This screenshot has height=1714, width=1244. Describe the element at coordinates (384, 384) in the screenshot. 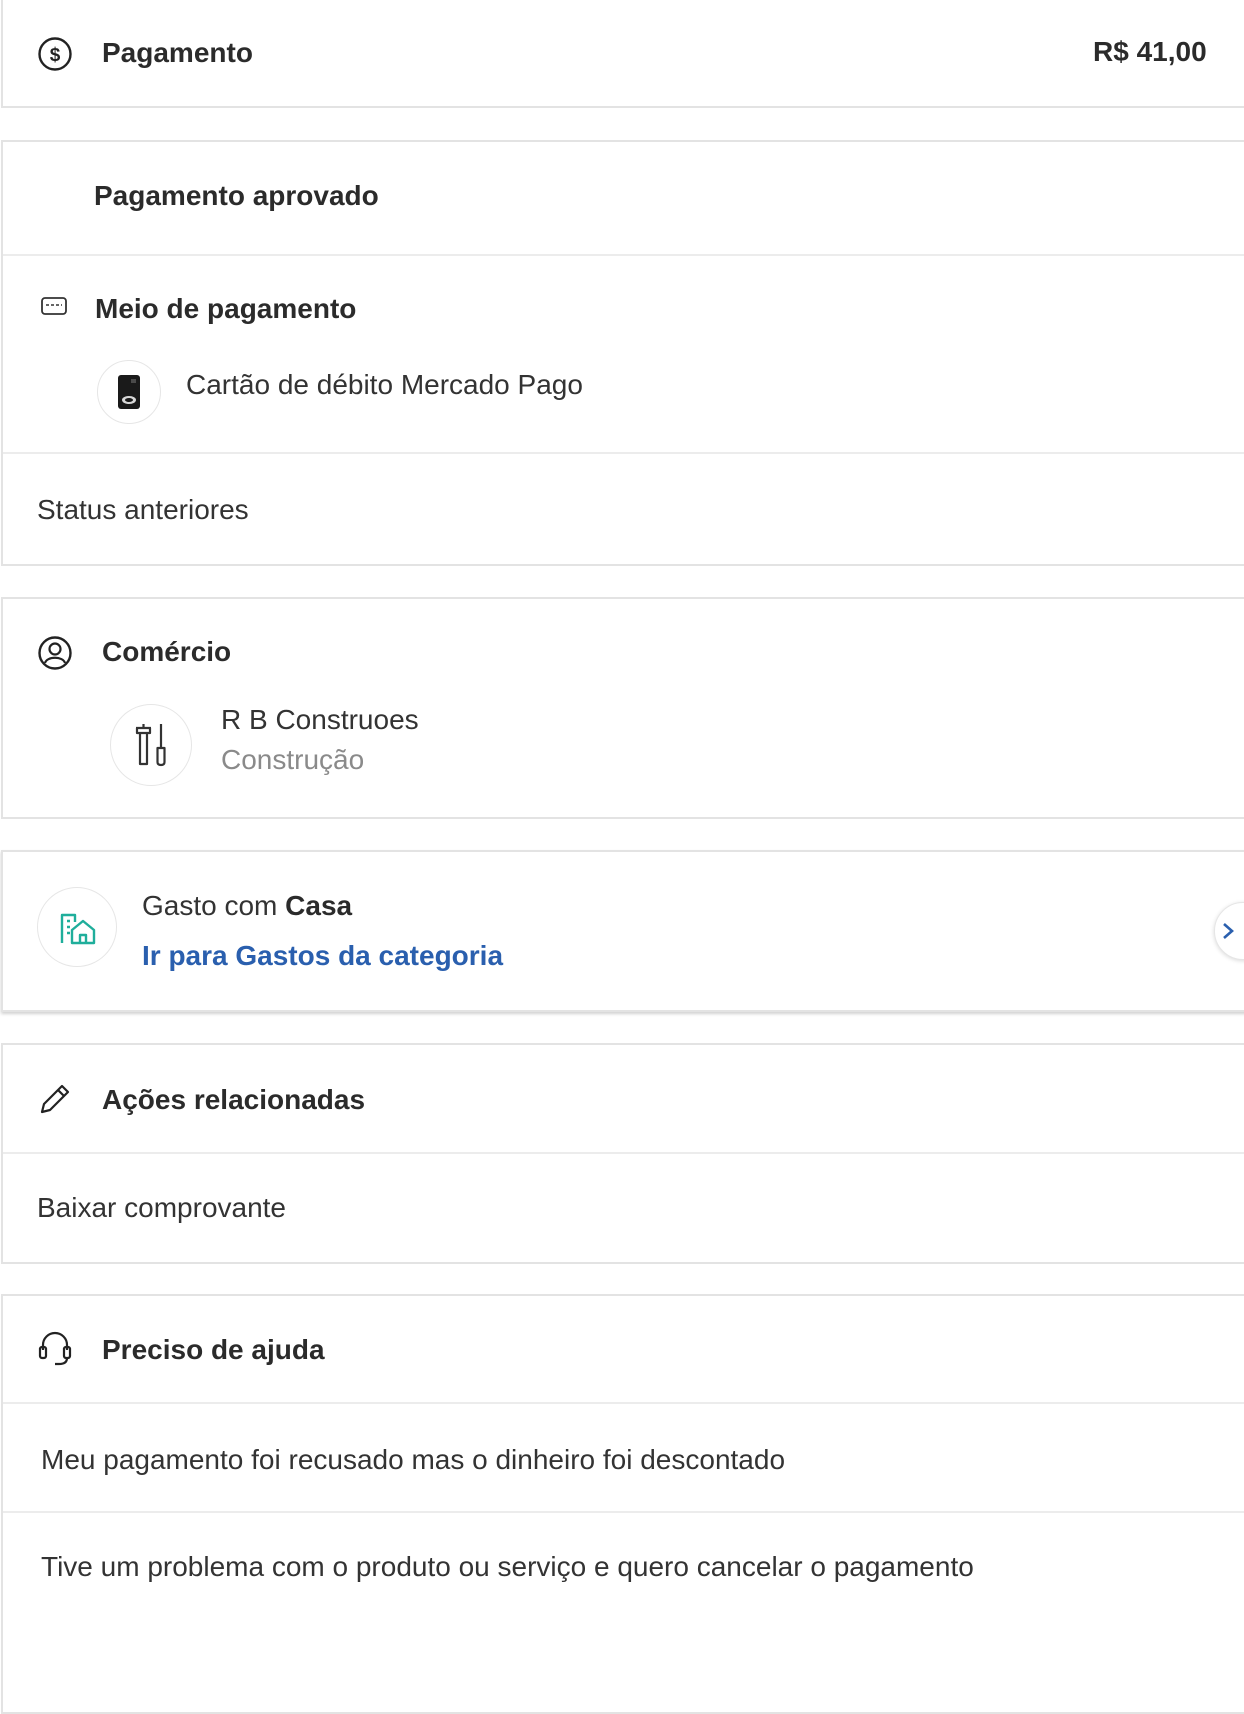

I see `payment-method-name: Cartão de débito Mercado Pago` at that location.